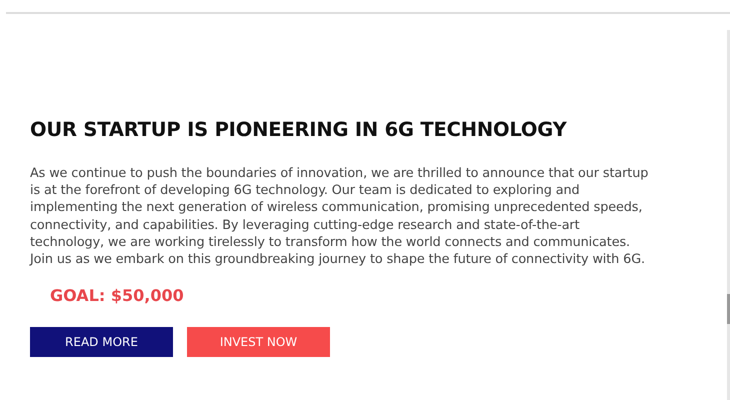 Image resolution: width=730 pixels, height=400 pixels. Describe the element at coordinates (299, 129) in the screenshot. I see `heading: OUR STARTUP IS PIONEERING IN 6G TECHNOLOGY` at that location.